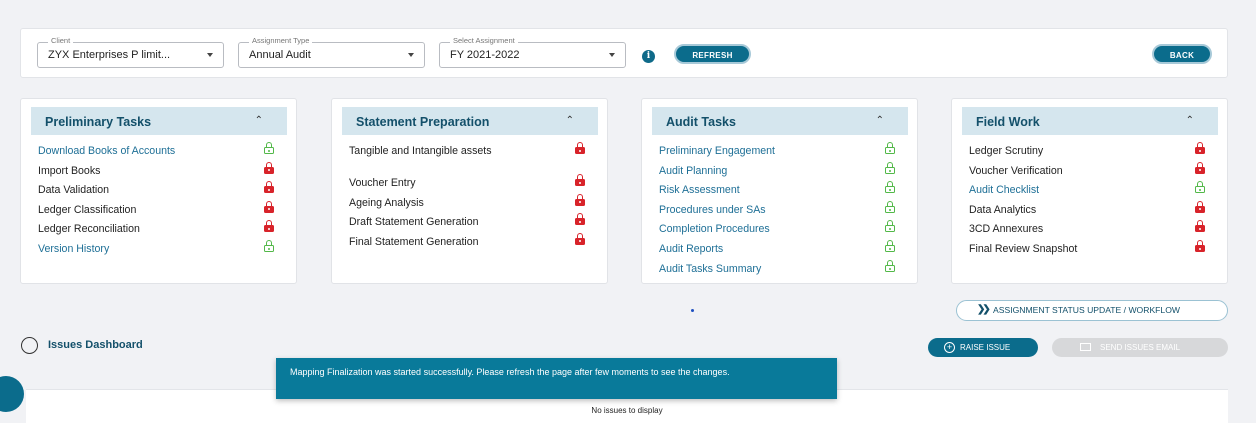 The width and height of the screenshot is (1256, 423). Describe the element at coordinates (774, 171) in the screenshot. I see `task-item: Audit Planning` at that location.